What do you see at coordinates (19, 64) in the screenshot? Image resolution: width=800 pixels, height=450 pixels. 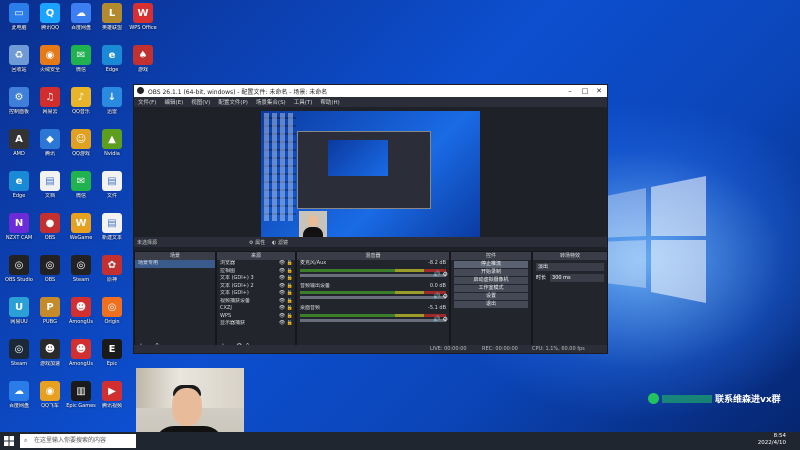 I see `desktop-icon: ♻ 回收站` at bounding box center [19, 64].